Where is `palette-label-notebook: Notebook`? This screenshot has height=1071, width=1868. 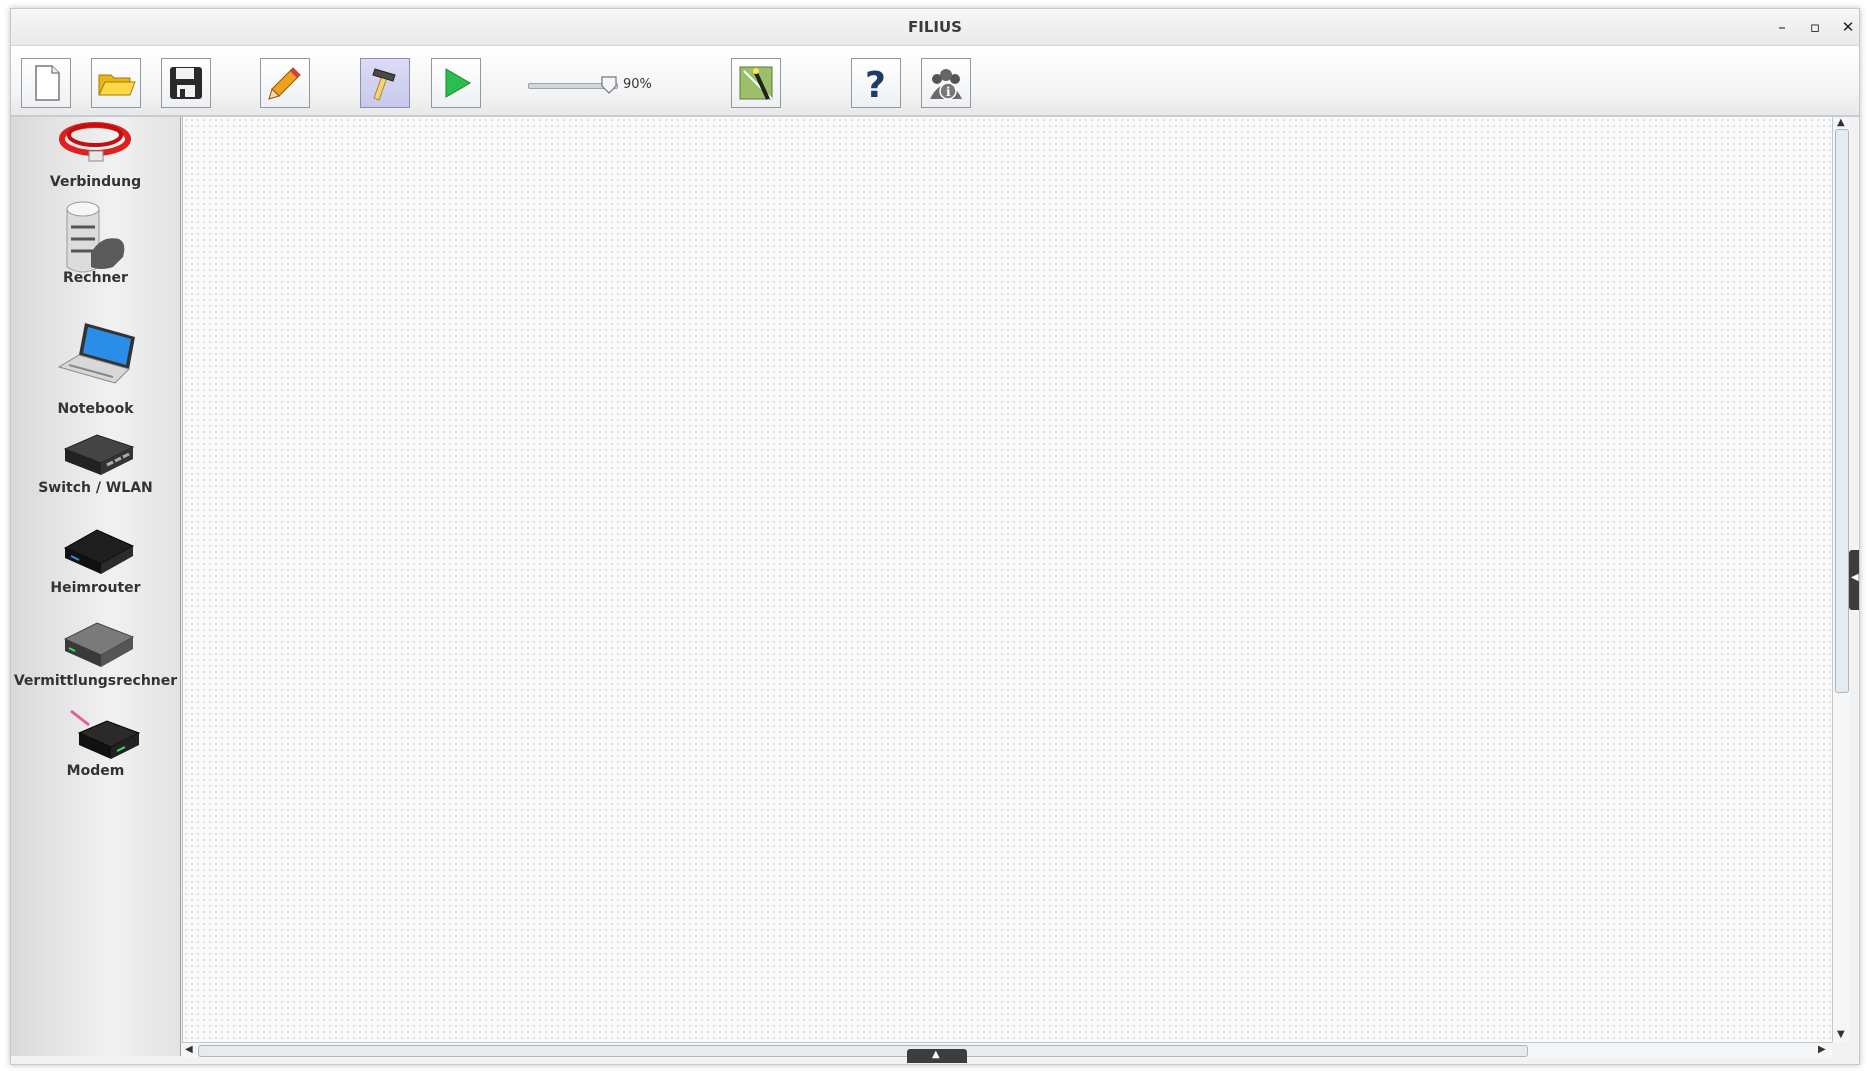
palette-label-notebook: Notebook is located at coordinates (95, 409).